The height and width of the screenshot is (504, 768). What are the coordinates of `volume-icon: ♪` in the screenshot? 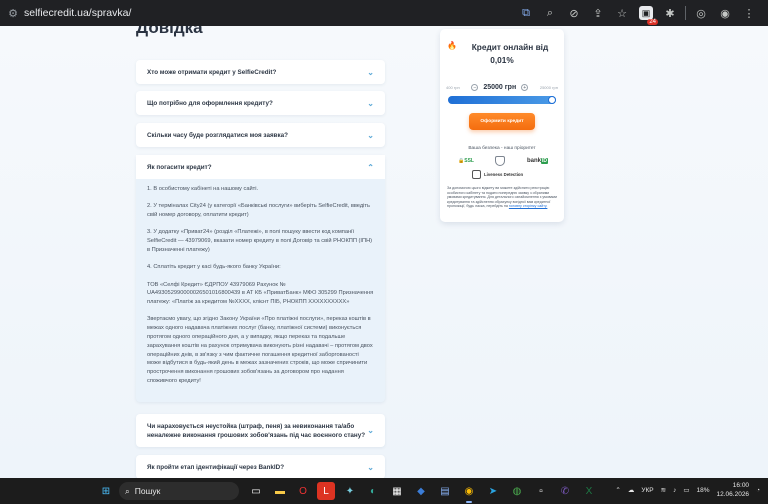 It's located at (674, 490).